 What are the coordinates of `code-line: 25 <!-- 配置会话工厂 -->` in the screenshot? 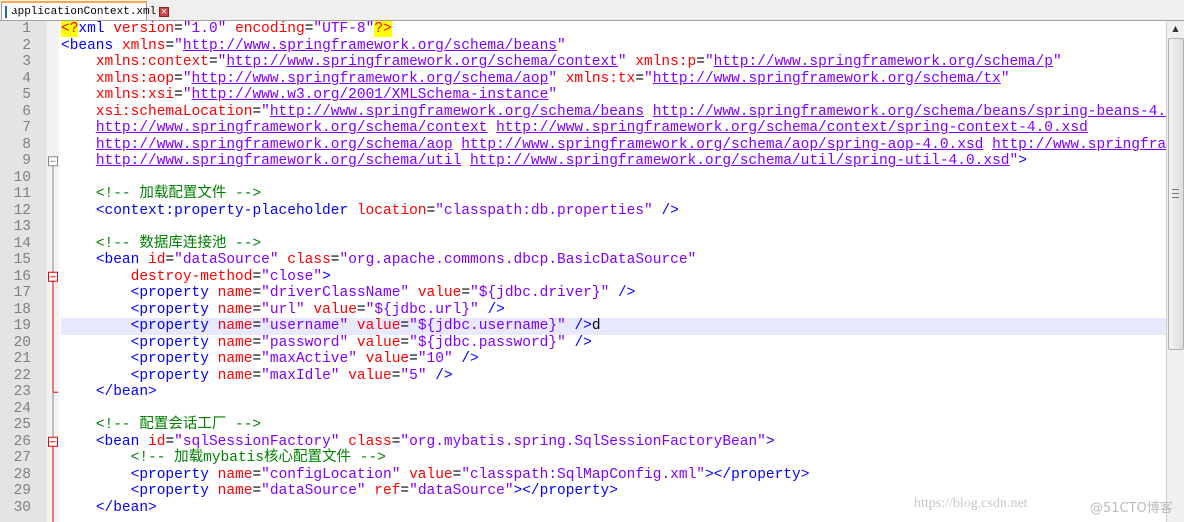 It's located at (583, 425).